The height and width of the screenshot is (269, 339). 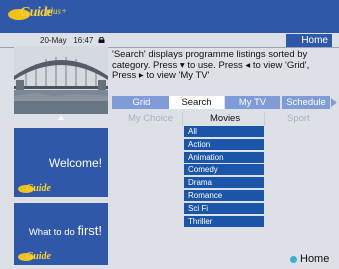 I want to click on welcome-panel: Welcome! Guide, so click(x=61, y=162).